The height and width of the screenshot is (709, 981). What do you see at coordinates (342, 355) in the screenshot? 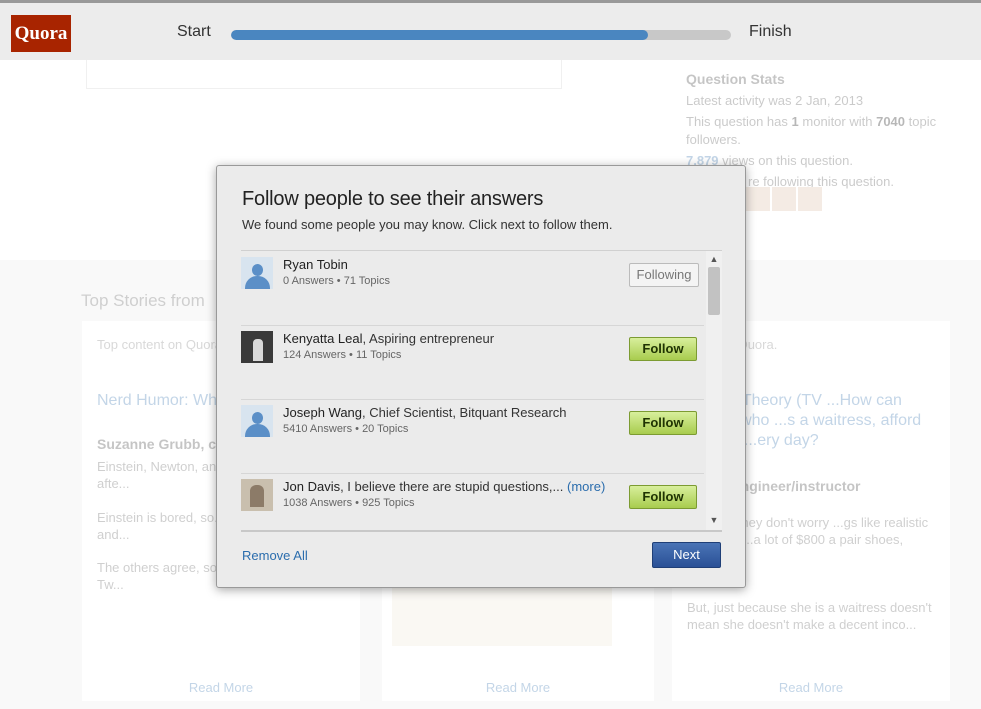
I see `person-meta: 124 Answers • 11 Topics` at bounding box center [342, 355].